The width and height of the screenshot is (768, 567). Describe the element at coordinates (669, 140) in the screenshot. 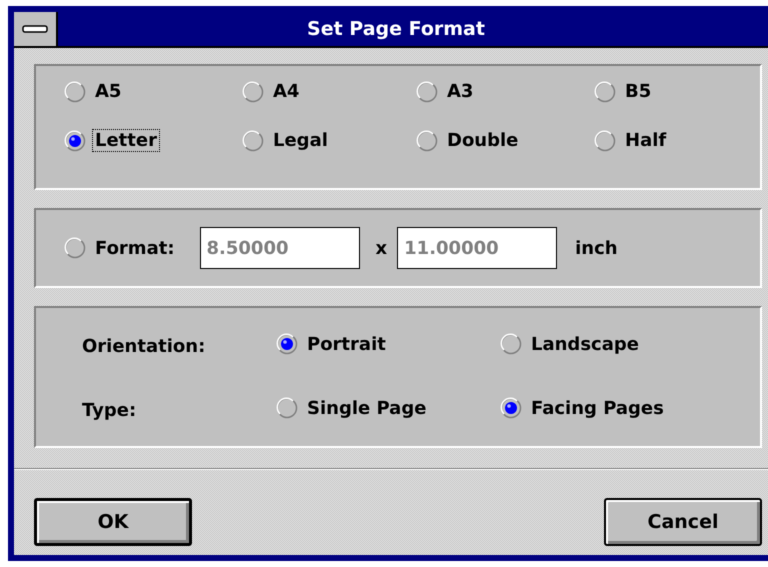

I see `radio-option: Half` at that location.